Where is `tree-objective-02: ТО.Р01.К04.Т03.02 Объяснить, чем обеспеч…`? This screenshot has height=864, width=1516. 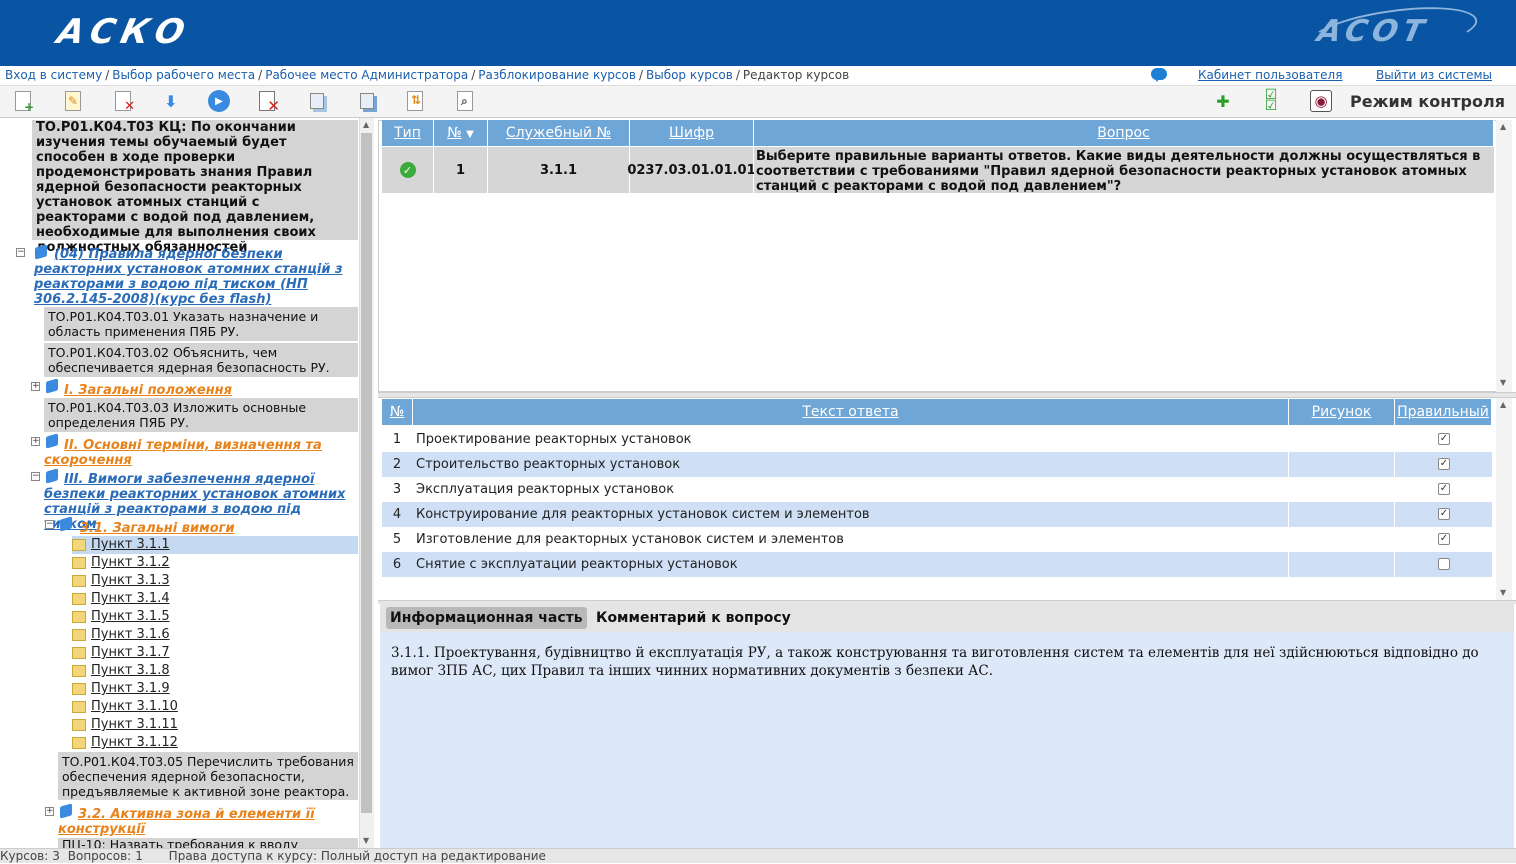
tree-objective-02: ТО.Р01.К04.Т03.02 Объяснить, чем обеспеч… is located at coordinates (201, 360).